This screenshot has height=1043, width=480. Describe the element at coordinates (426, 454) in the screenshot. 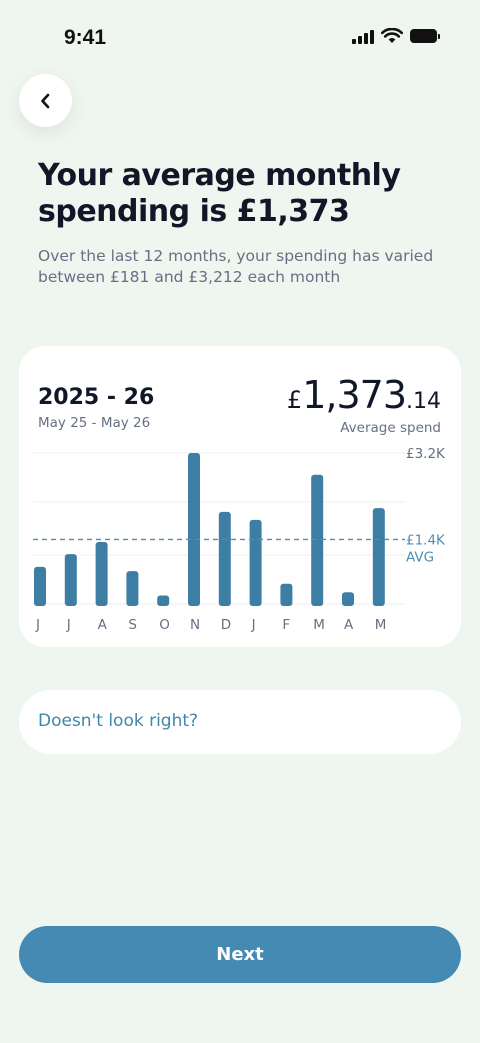

I see `y-tick-label-max: £3.2K` at that location.